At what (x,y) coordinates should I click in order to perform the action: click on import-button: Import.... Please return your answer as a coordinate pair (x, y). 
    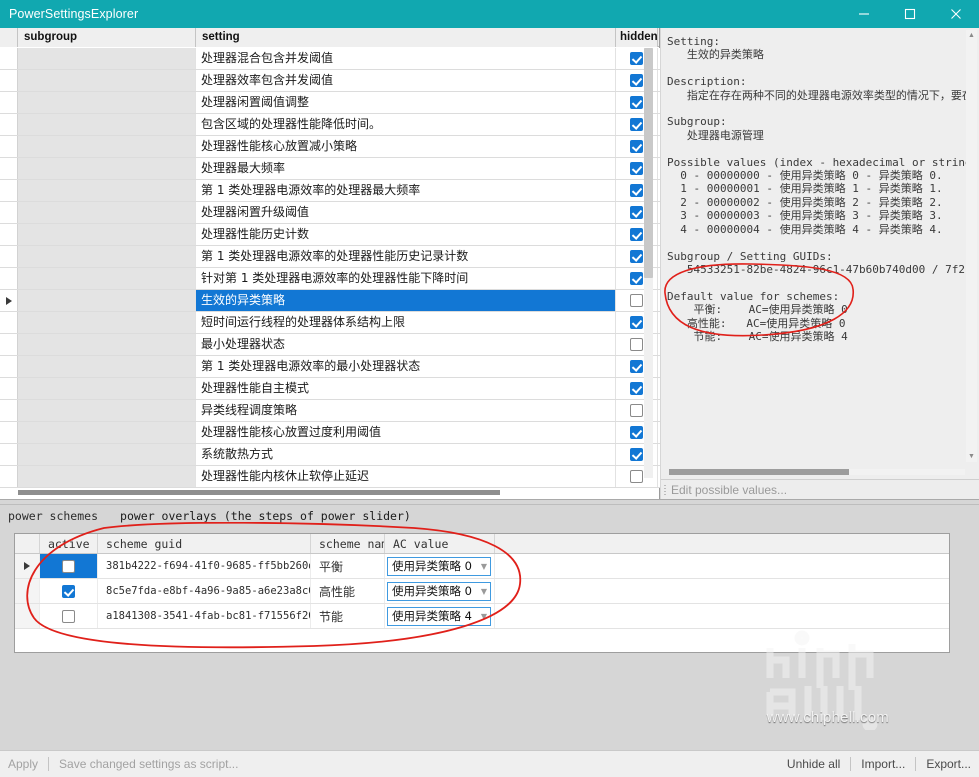
    Looking at the image, I should click on (883, 764).